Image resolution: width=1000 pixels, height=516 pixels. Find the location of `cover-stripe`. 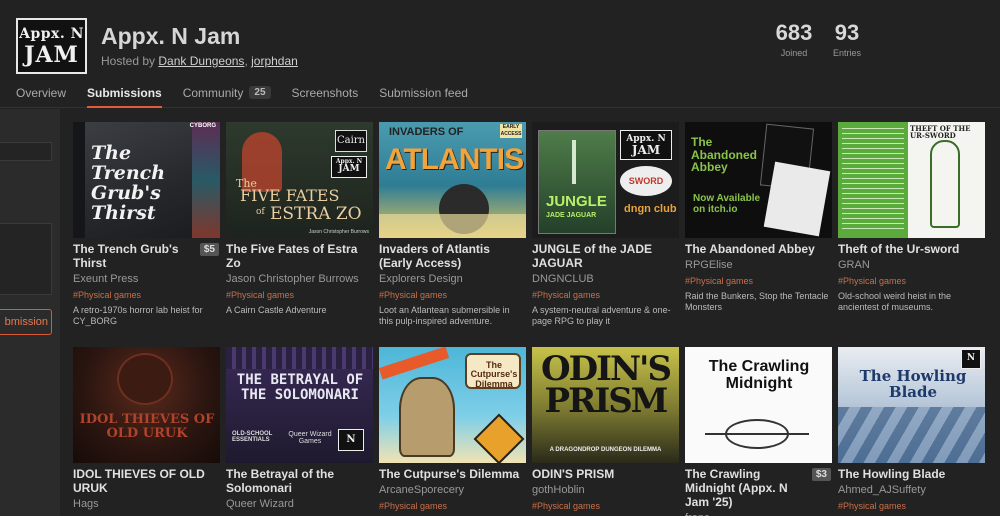

cover-stripe is located at coordinates (206, 180).